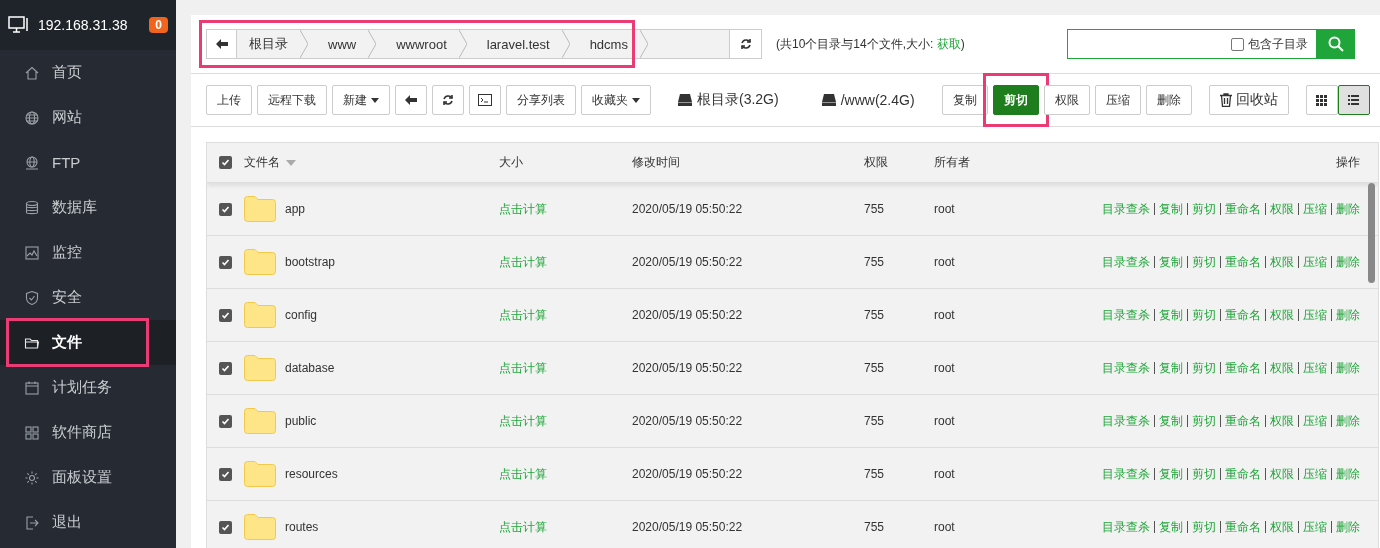  What do you see at coordinates (268, 44) in the screenshot?
I see `breadcrumb-item: 根目录` at bounding box center [268, 44].